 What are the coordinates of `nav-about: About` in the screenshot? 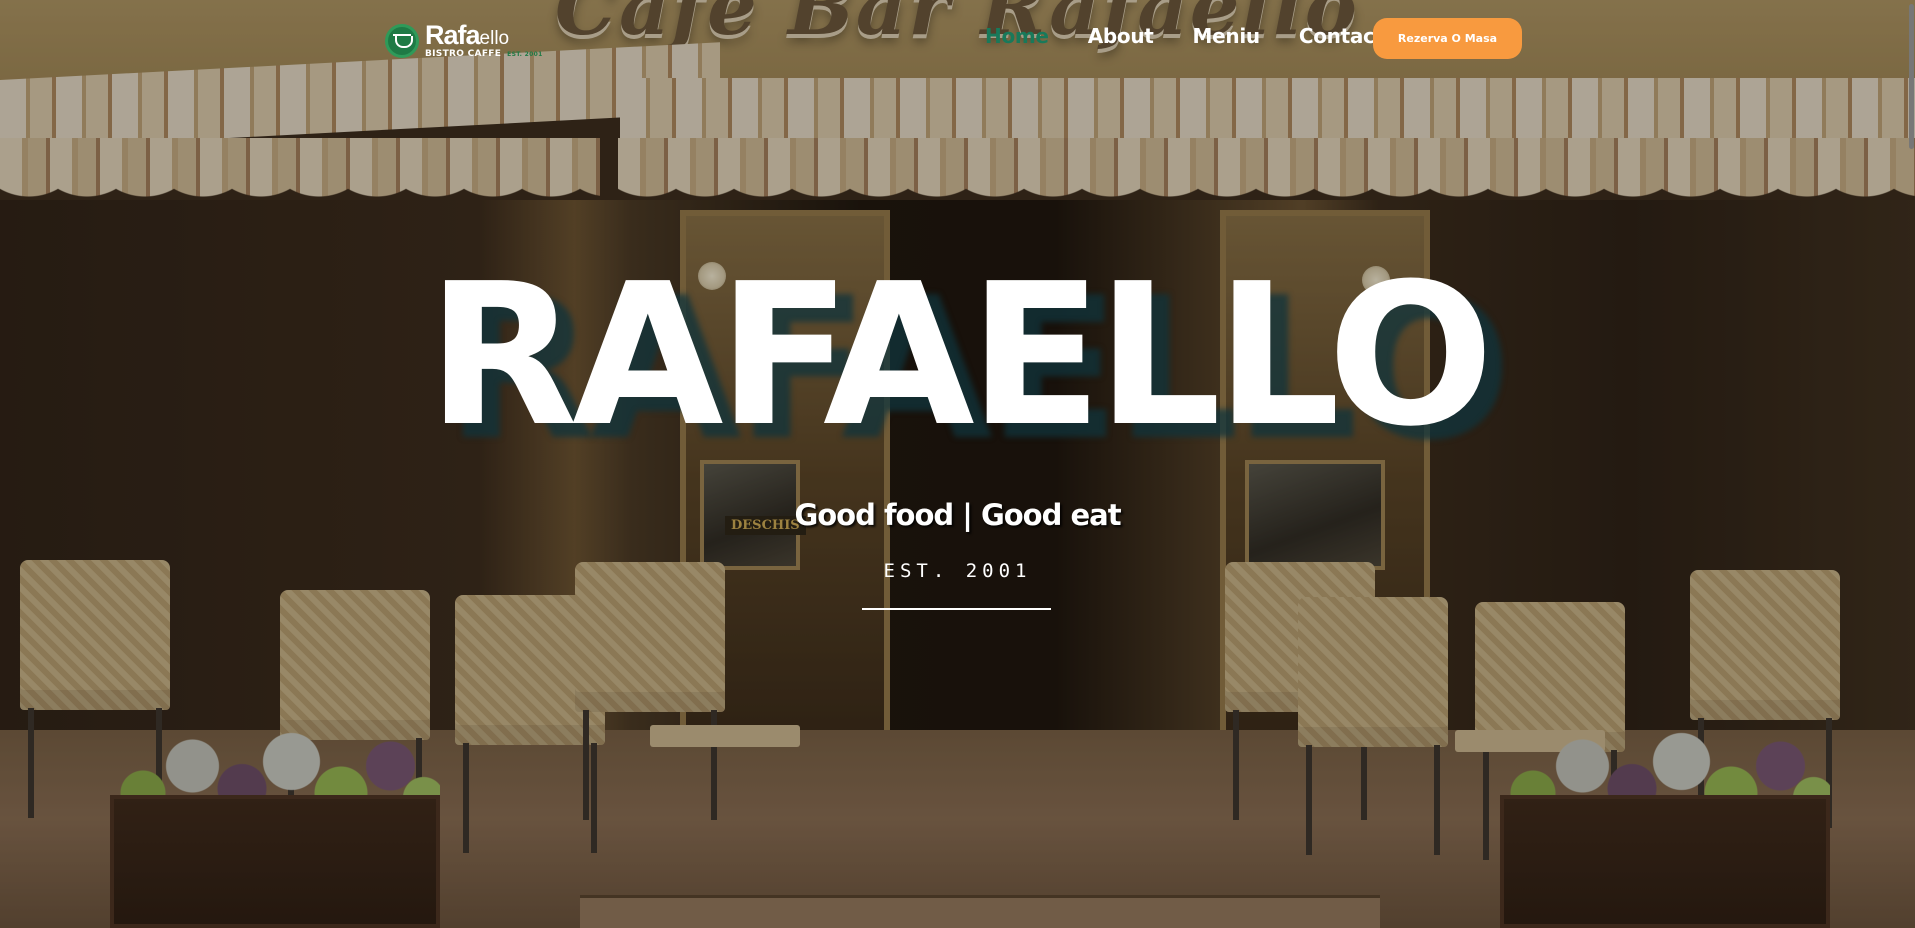 It's located at (1121, 36).